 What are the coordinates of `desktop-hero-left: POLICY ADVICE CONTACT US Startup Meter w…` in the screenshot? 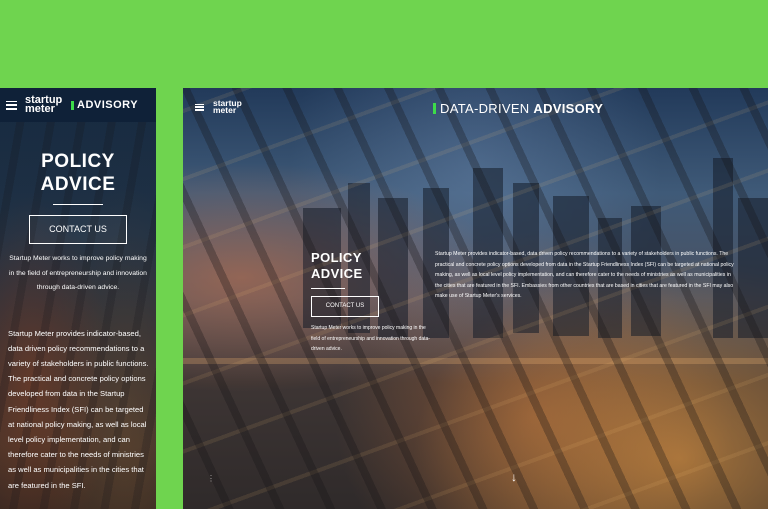 It's located at (371, 302).